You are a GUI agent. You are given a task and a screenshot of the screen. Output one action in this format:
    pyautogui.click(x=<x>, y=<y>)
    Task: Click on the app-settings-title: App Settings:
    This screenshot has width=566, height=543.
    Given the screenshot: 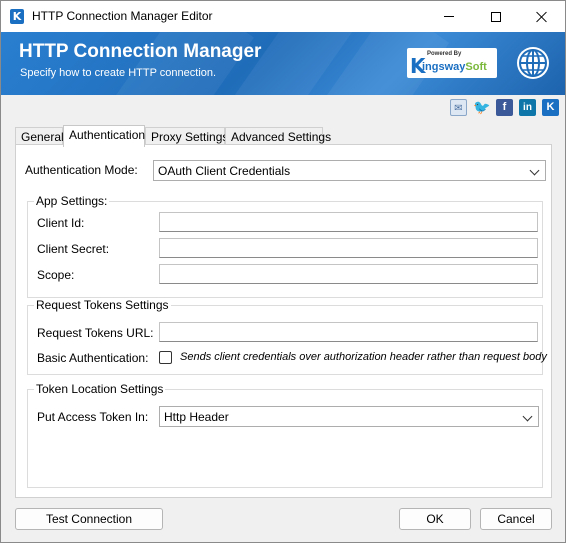 What is the action you would take?
    pyautogui.click(x=72, y=201)
    